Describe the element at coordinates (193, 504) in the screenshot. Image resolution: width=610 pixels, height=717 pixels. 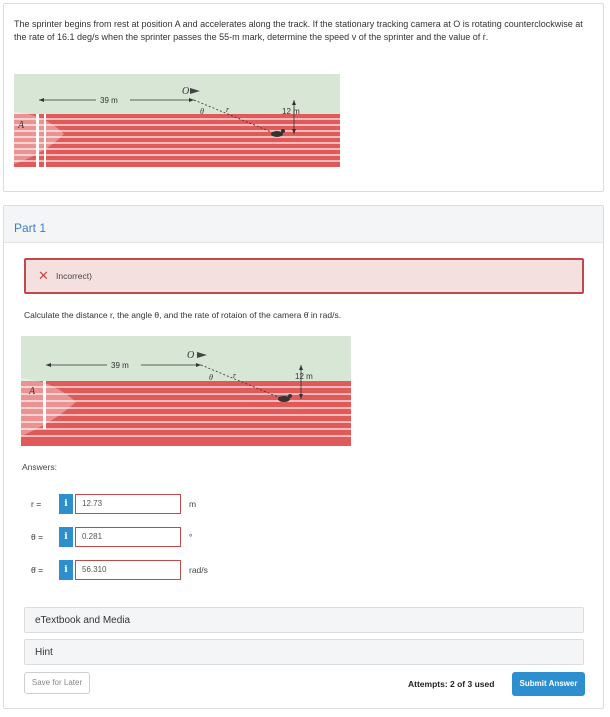
I see `answer-unit: m` at that location.